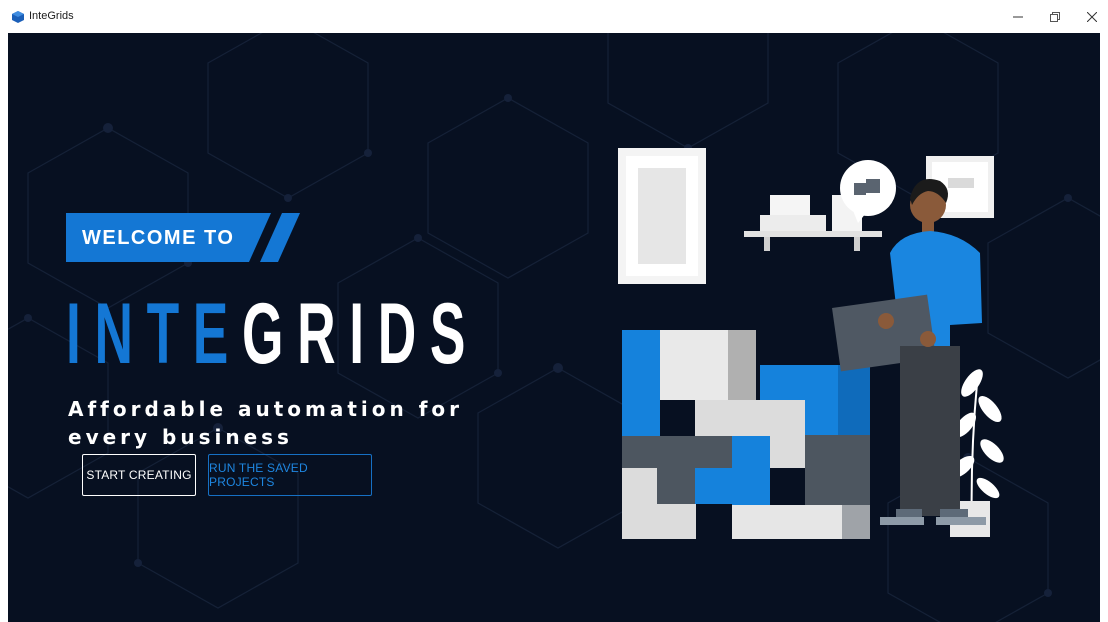  What do you see at coordinates (361, 334) in the screenshot?
I see `brand-title-part2: GRIDS` at bounding box center [361, 334].